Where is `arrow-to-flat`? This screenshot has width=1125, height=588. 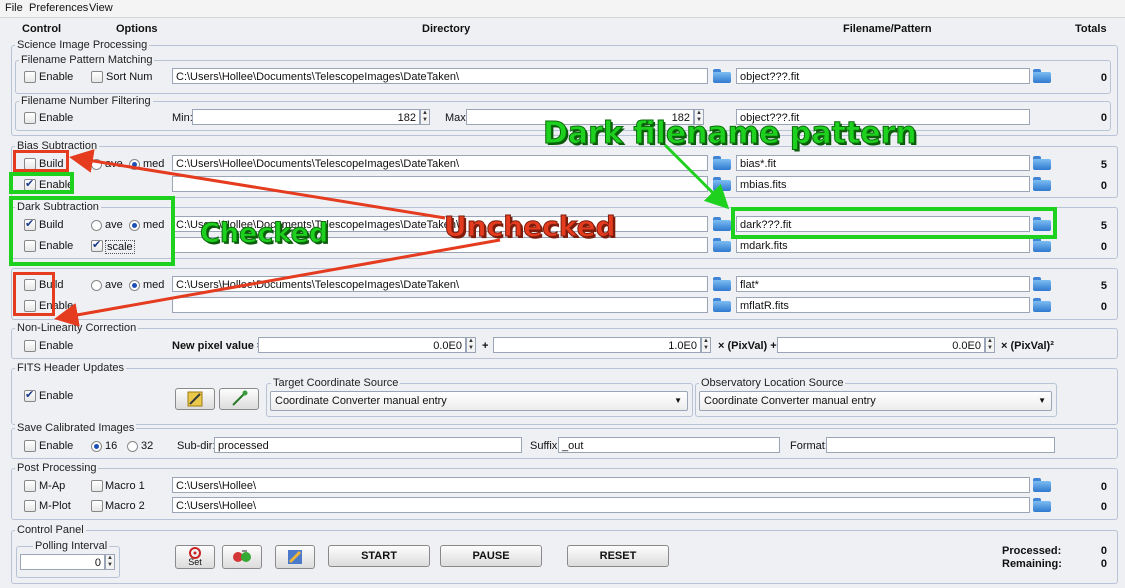 arrow-to-flat is located at coordinates (277, 282).